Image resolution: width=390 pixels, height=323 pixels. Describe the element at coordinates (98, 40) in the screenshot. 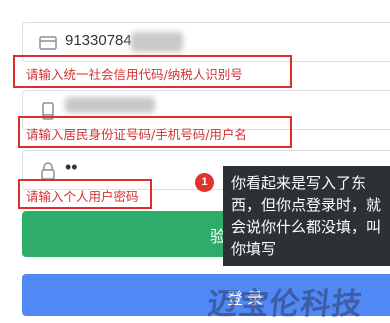

I see `credit-code-value: 91330784` at that location.